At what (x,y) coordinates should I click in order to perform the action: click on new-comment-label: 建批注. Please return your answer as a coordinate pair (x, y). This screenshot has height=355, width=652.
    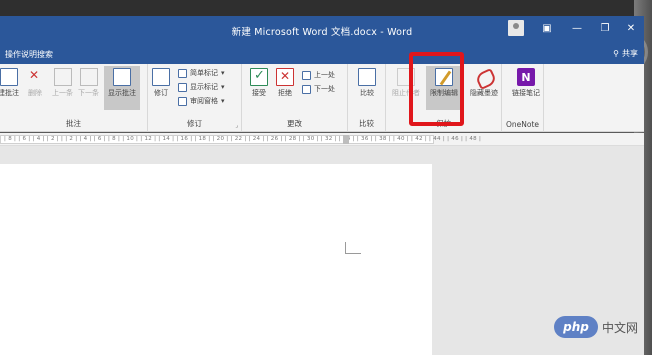
    Looking at the image, I should click on (9, 93).